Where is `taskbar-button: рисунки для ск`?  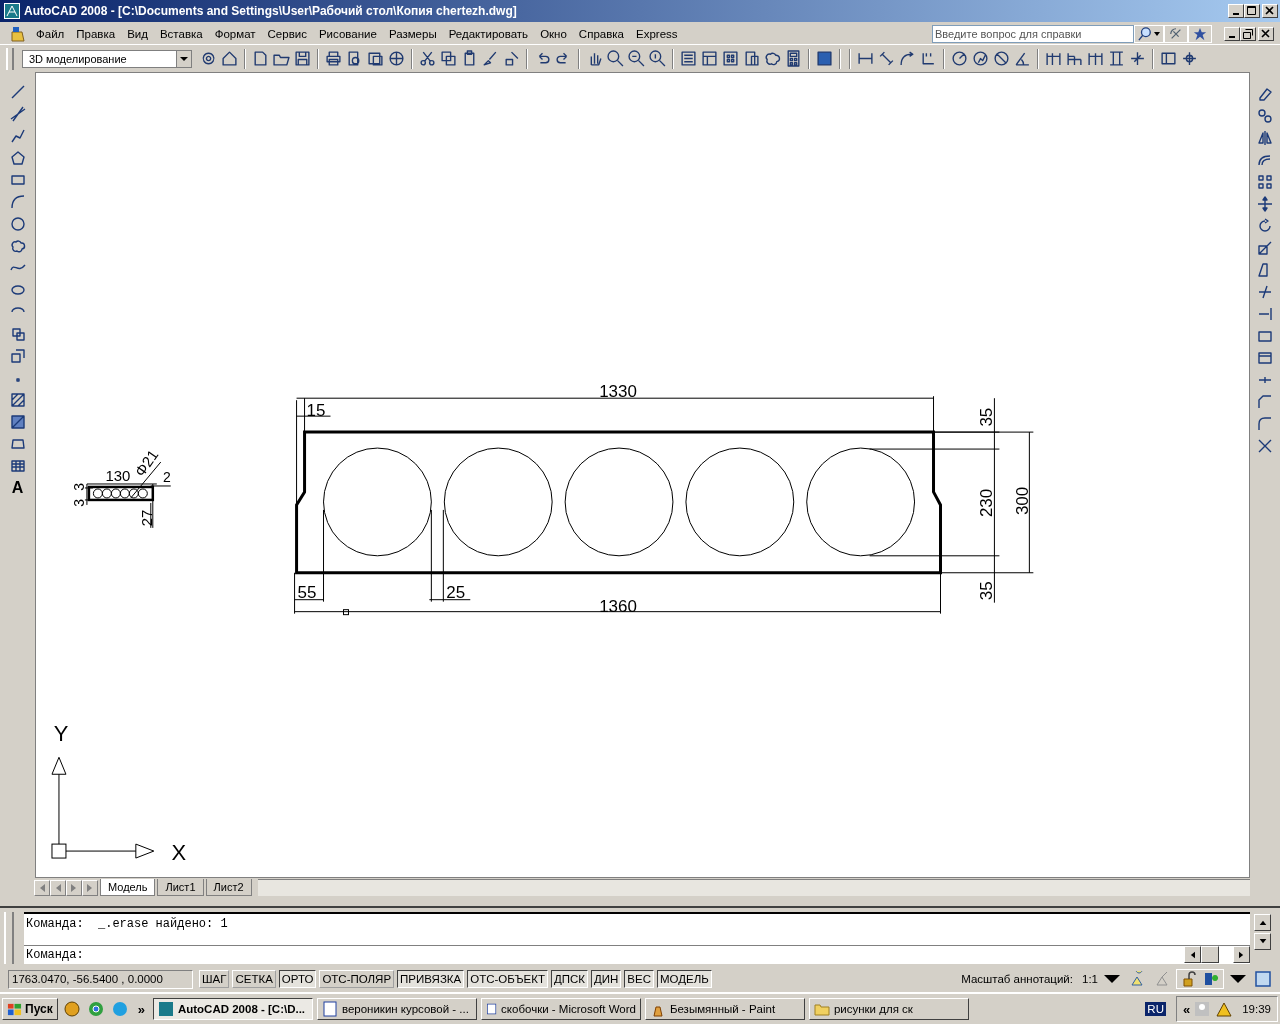
taskbar-button: рисунки для ск is located at coordinates (888, 1009).